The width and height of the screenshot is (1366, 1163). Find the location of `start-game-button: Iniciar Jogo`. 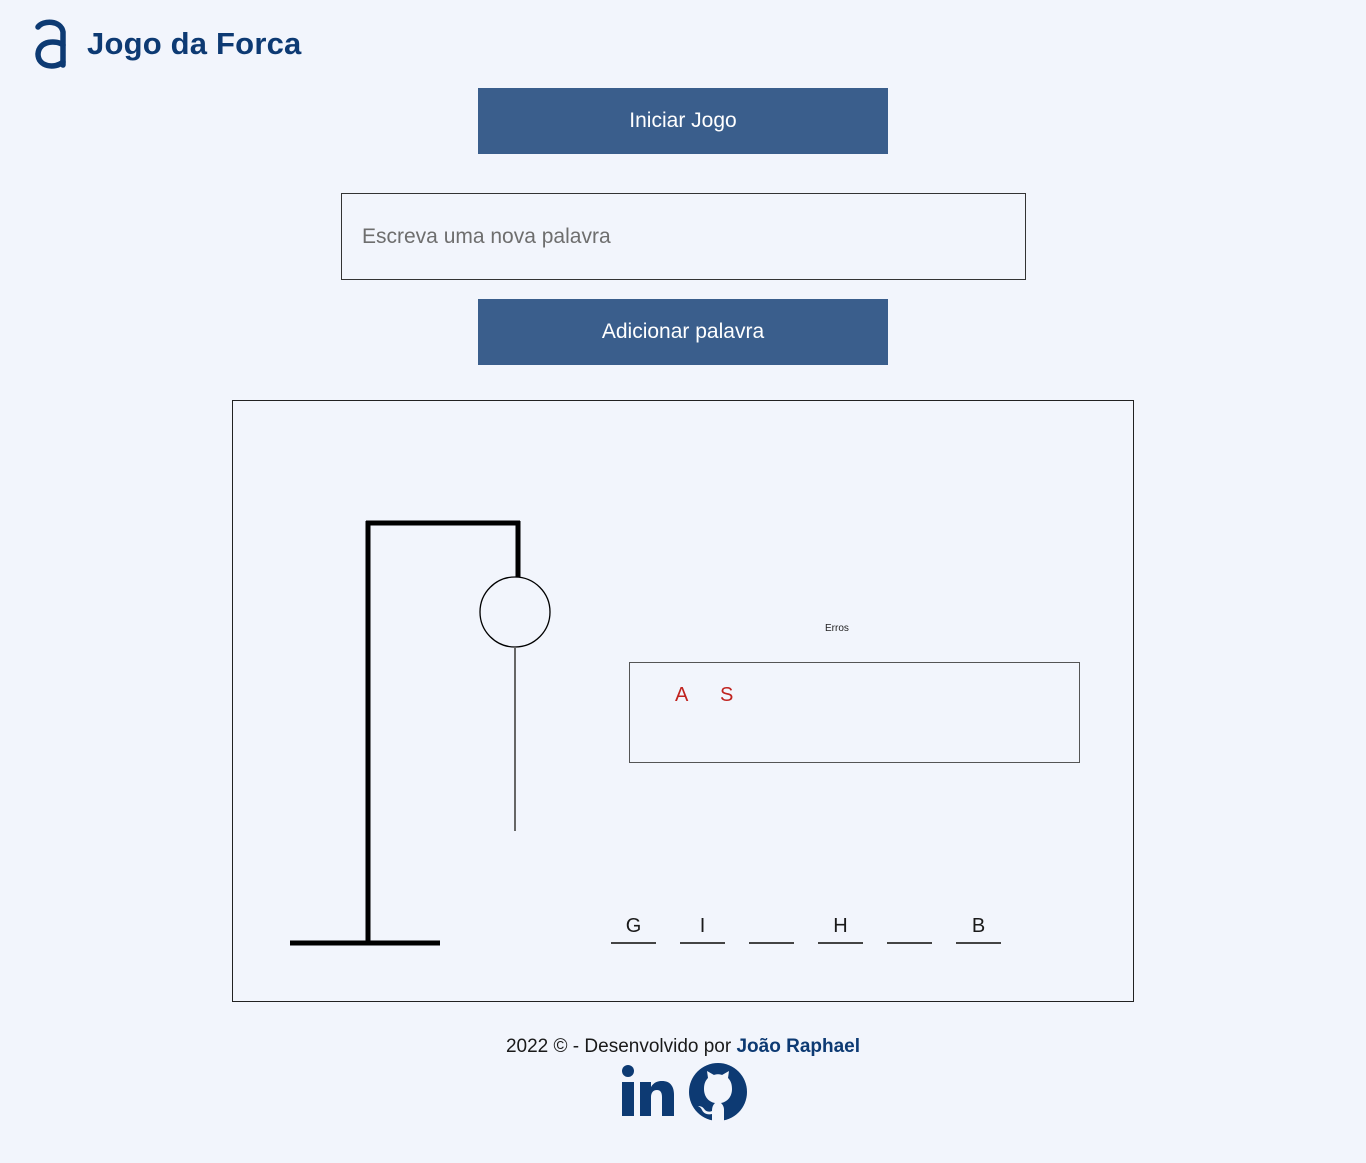

start-game-button: Iniciar Jogo is located at coordinates (683, 121).